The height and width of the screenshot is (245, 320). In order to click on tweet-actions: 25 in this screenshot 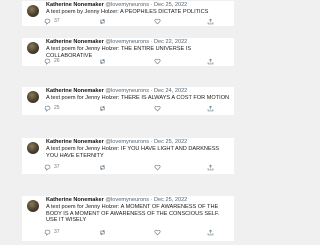, I will do `click(129, 108)`.